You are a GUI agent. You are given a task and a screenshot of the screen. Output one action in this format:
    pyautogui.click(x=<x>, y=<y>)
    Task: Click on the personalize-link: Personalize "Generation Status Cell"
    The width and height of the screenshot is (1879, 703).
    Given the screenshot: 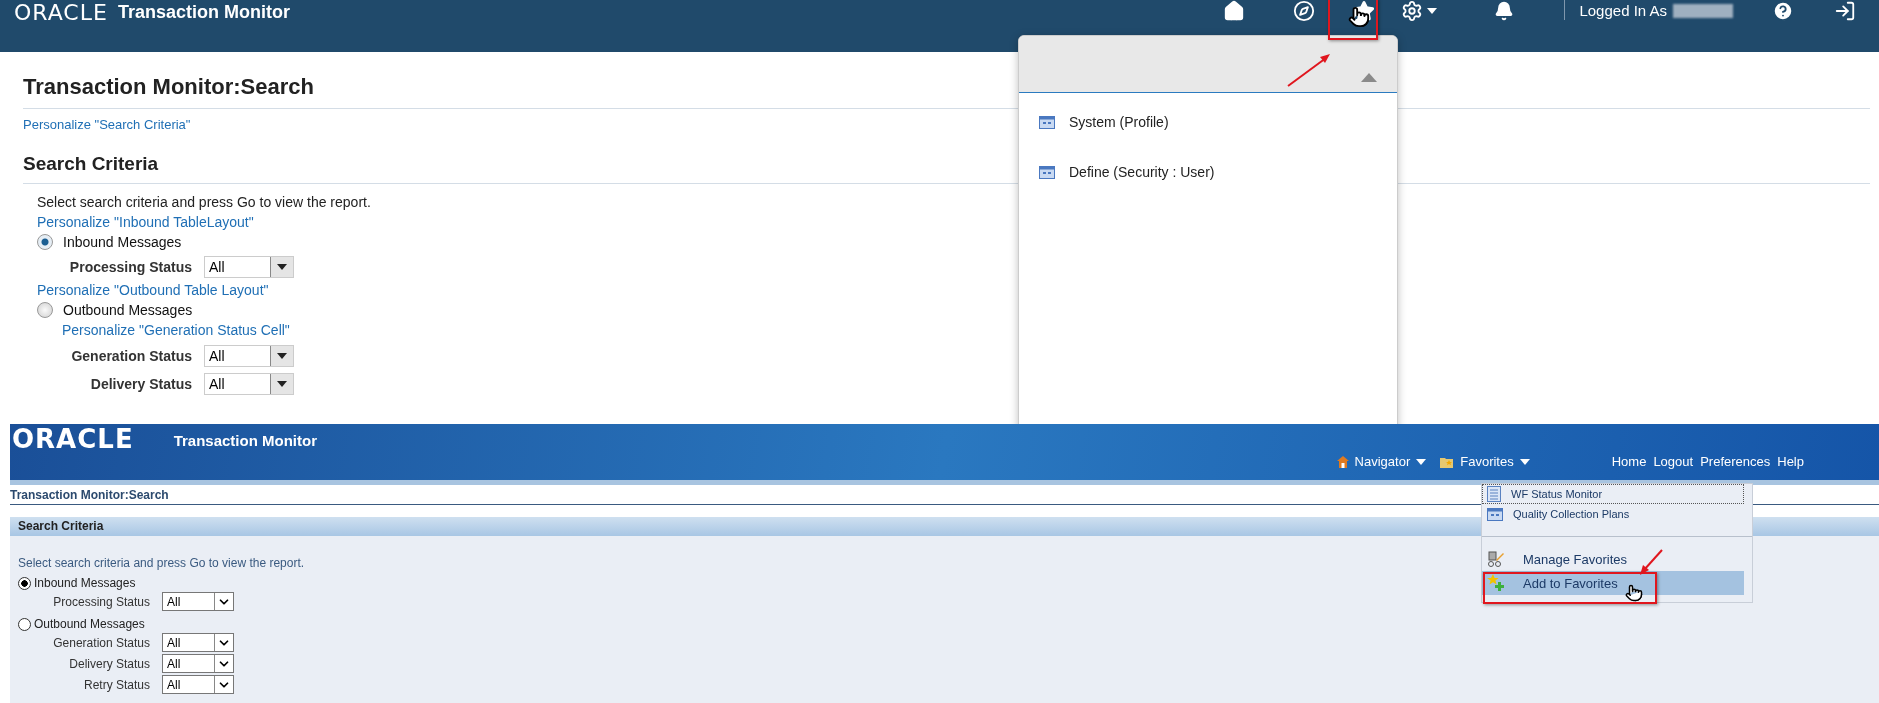 What is the action you would take?
    pyautogui.click(x=176, y=330)
    